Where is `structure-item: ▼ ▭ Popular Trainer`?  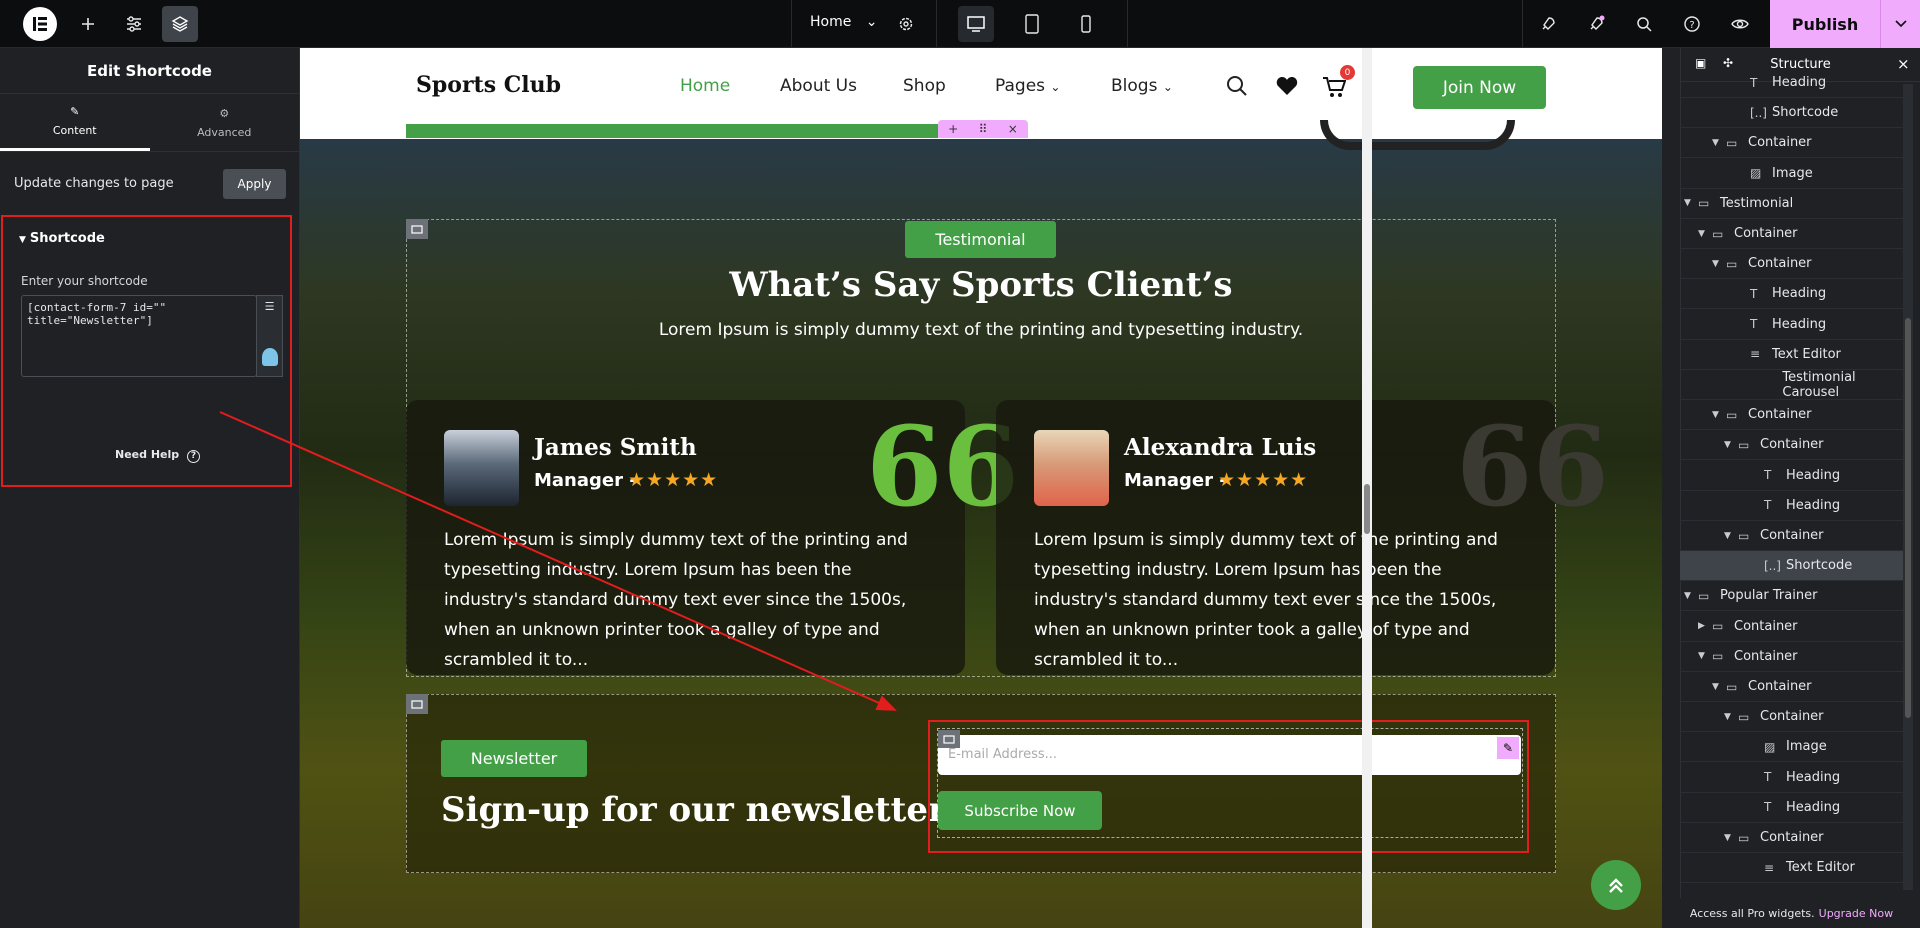 structure-item: ▼ ▭ Popular Trainer is located at coordinates (1791, 596).